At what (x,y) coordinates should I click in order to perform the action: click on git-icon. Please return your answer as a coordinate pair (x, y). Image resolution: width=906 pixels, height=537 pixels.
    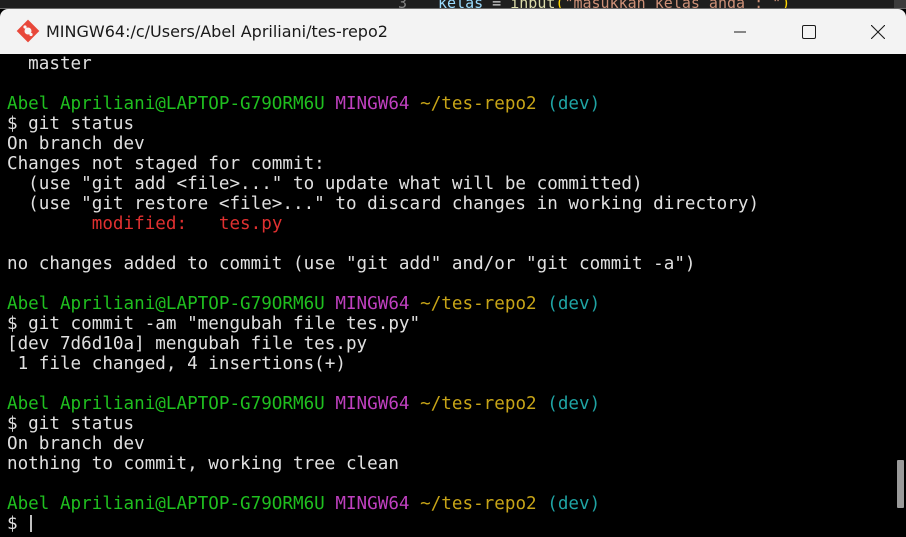
    Looking at the image, I should click on (28, 31).